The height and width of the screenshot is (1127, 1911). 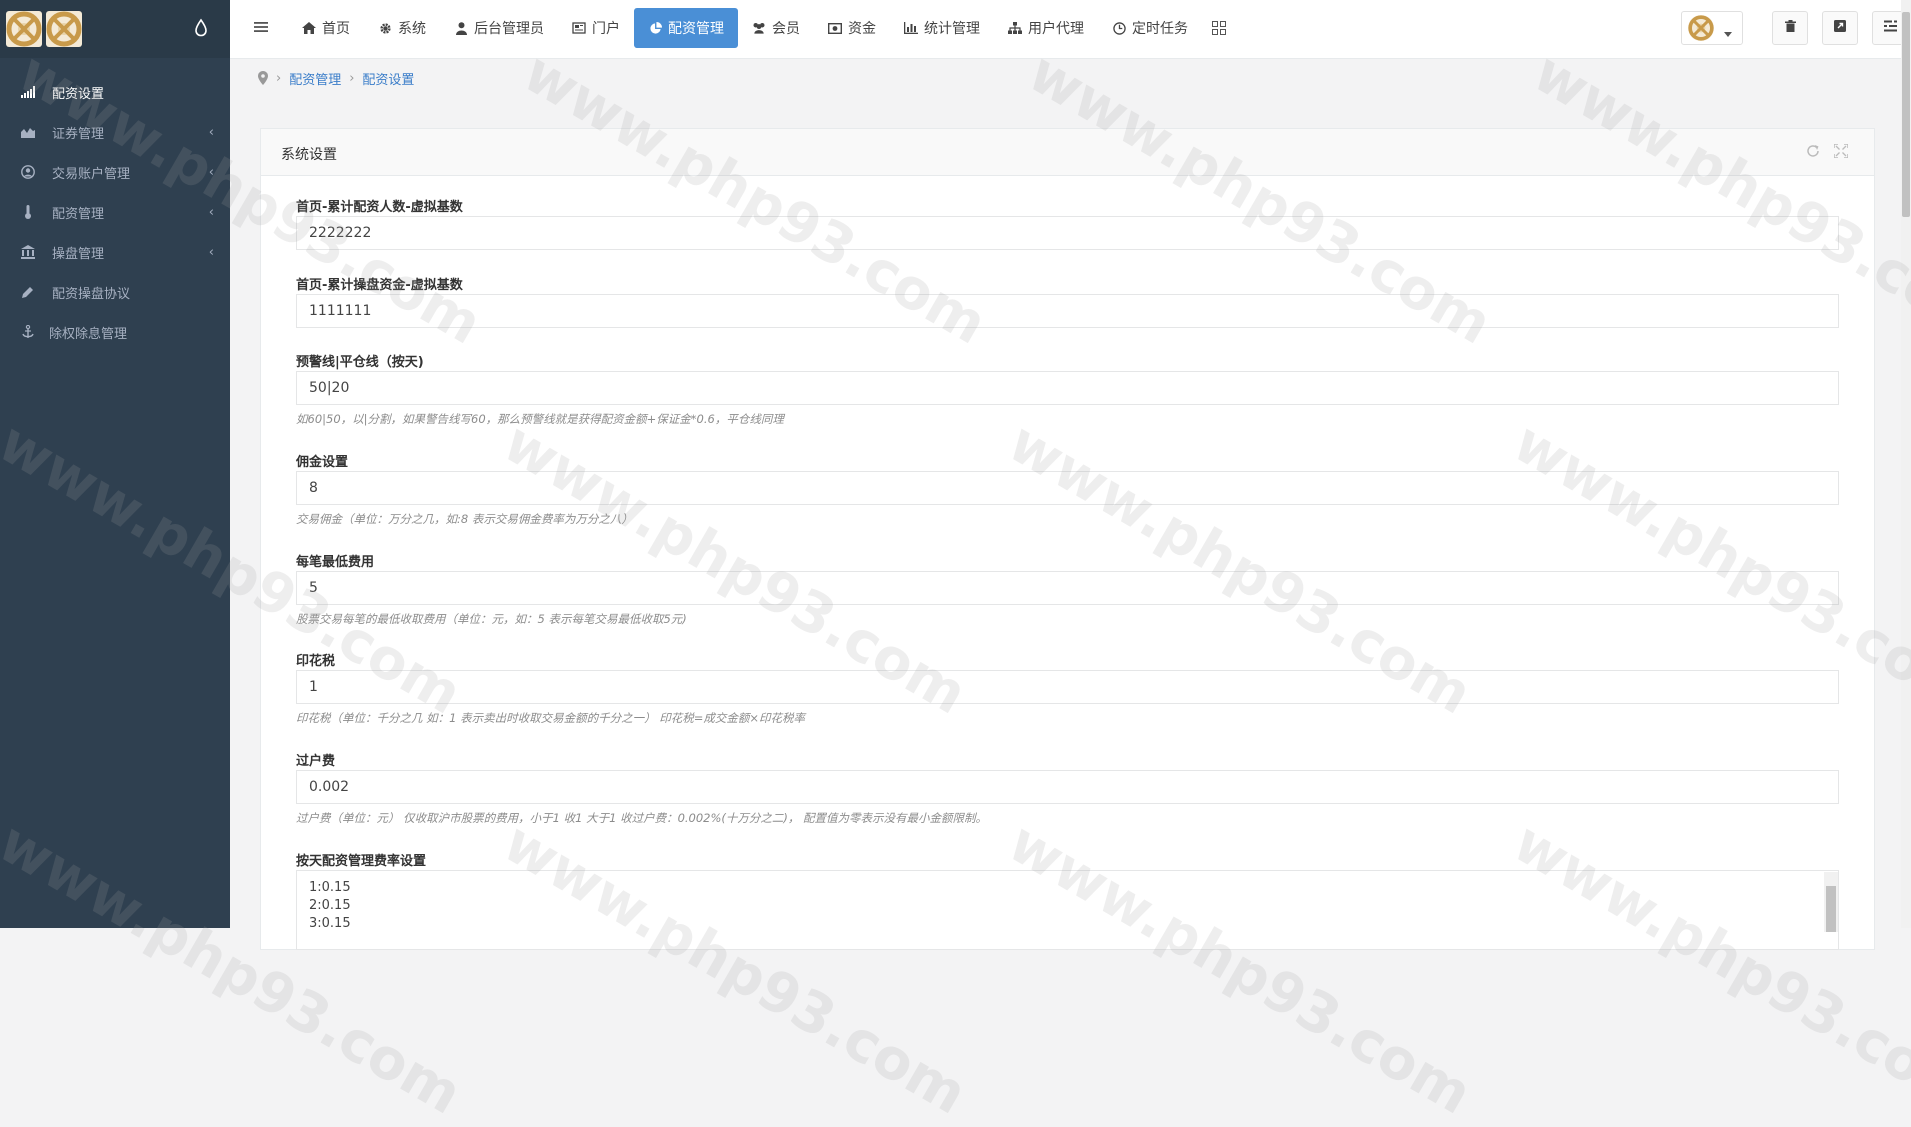 I want to click on caret-down-icon, so click(x=1728, y=33).